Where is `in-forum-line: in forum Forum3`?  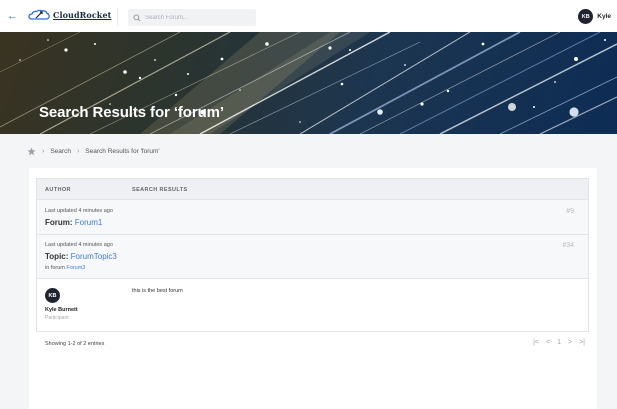 in-forum-line: in forum Forum3 is located at coordinates (65, 268).